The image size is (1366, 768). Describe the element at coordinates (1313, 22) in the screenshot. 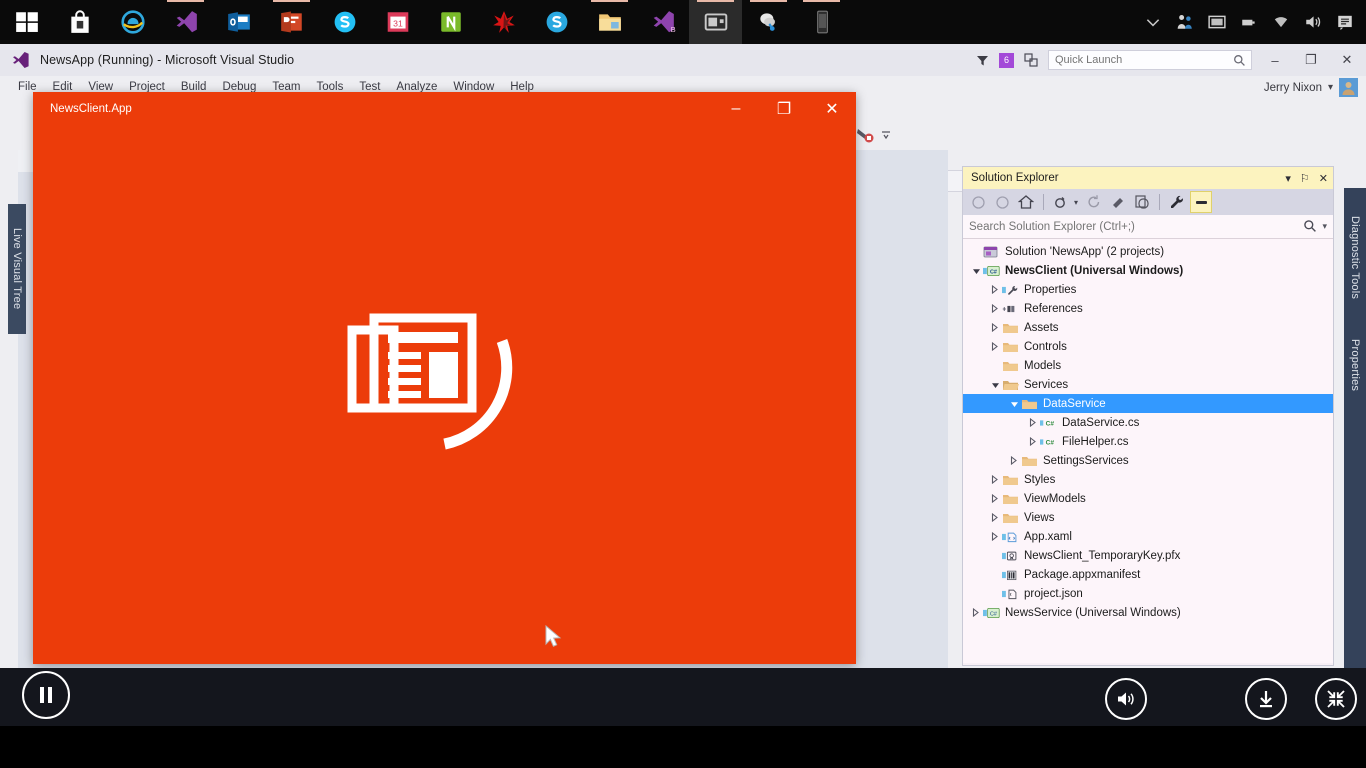

I see `speaker-icon` at that location.